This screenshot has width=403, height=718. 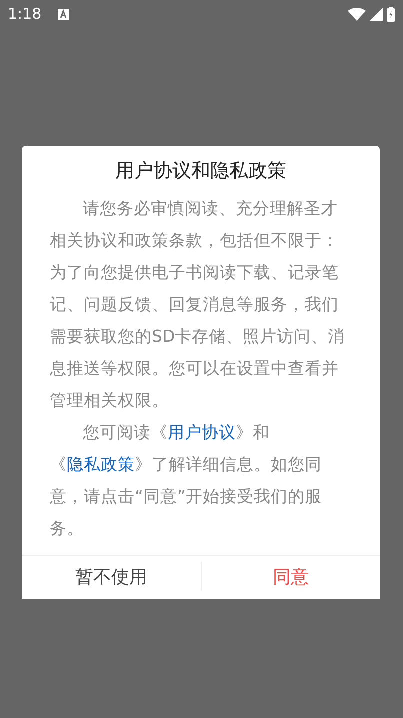 What do you see at coordinates (201, 171) in the screenshot?
I see `dialog-title: 用户协议和隐私政策` at bounding box center [201, 171].